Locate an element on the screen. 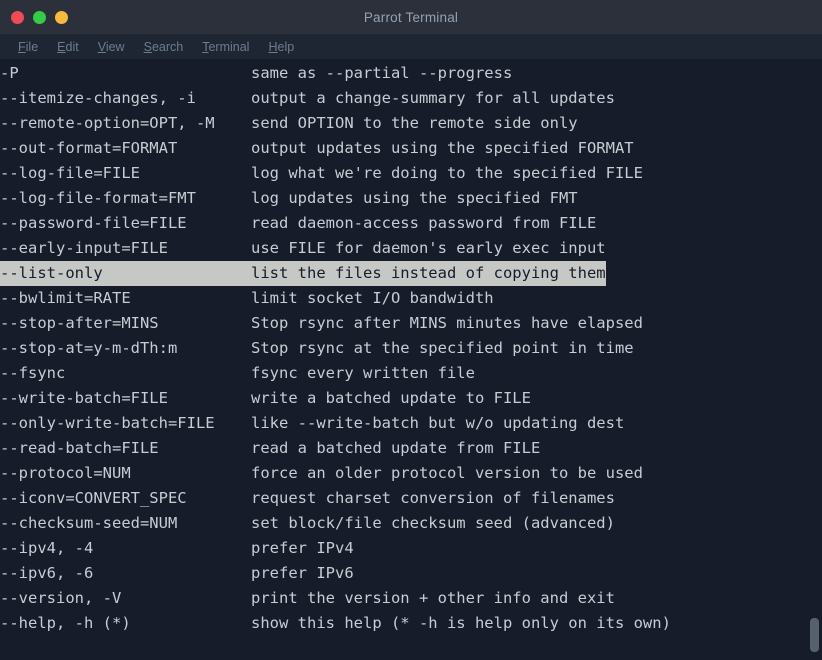  window-controls is located at coordinates (39, 17).